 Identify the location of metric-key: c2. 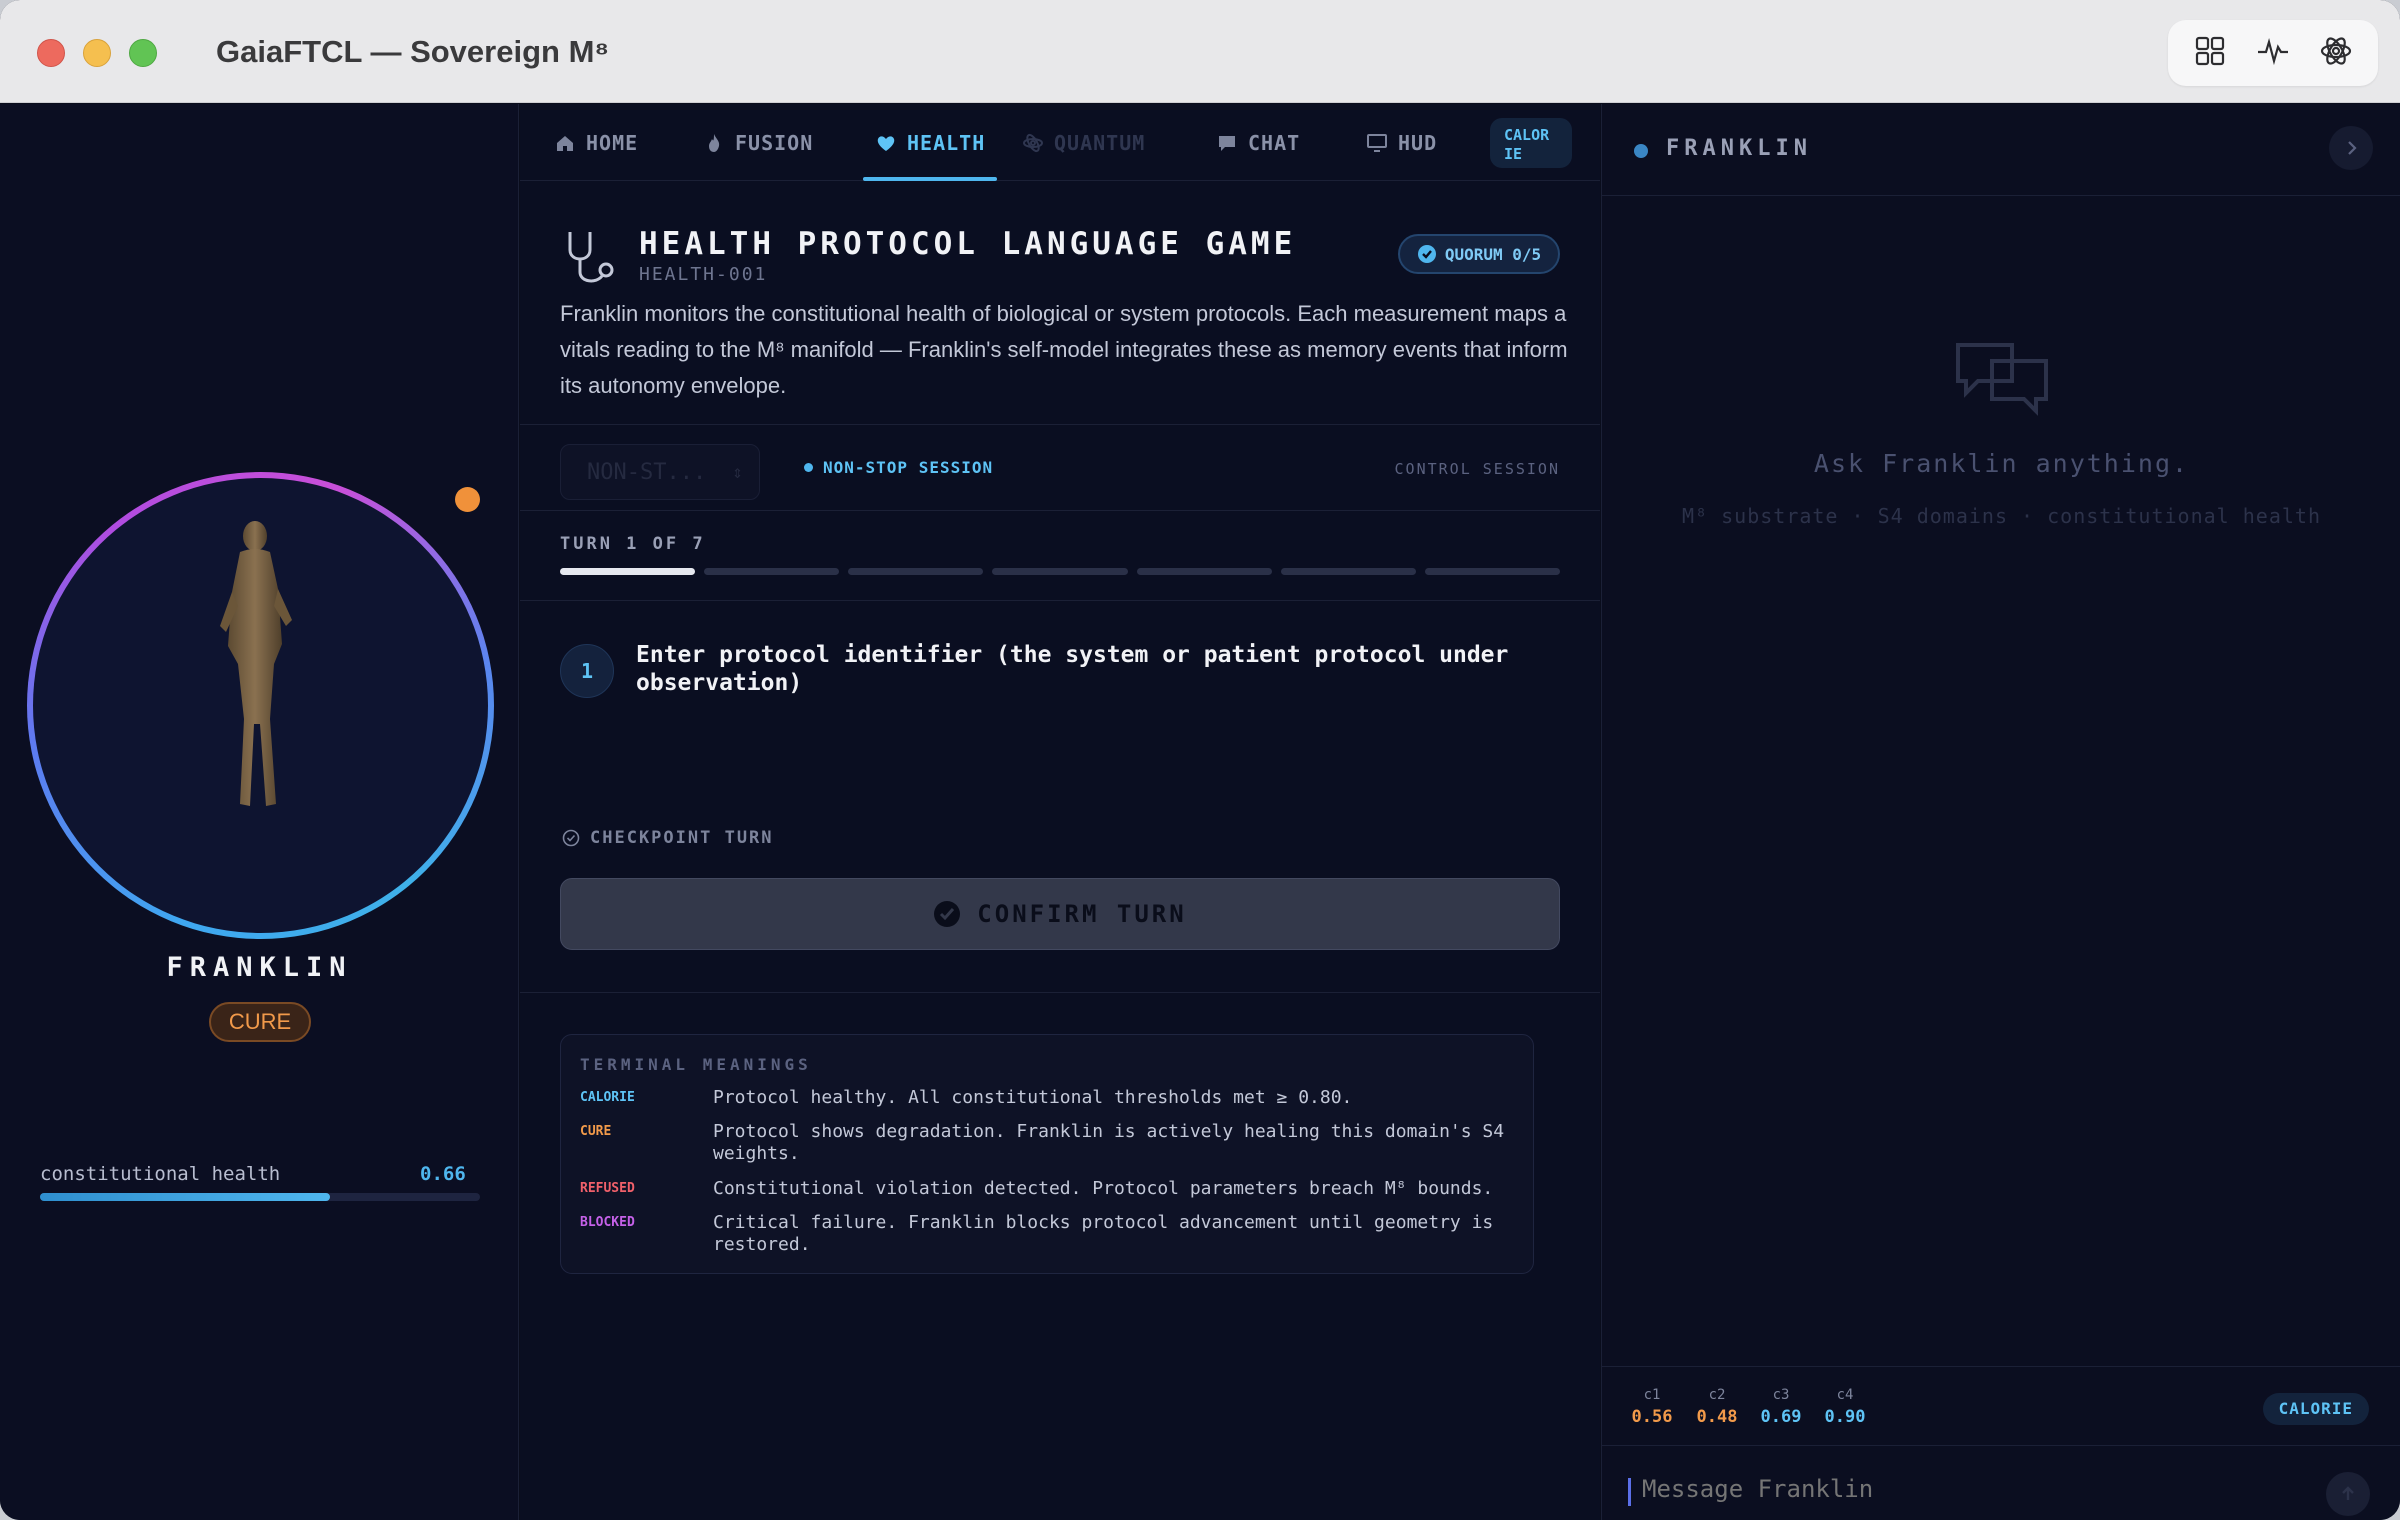
(1717, 1395).